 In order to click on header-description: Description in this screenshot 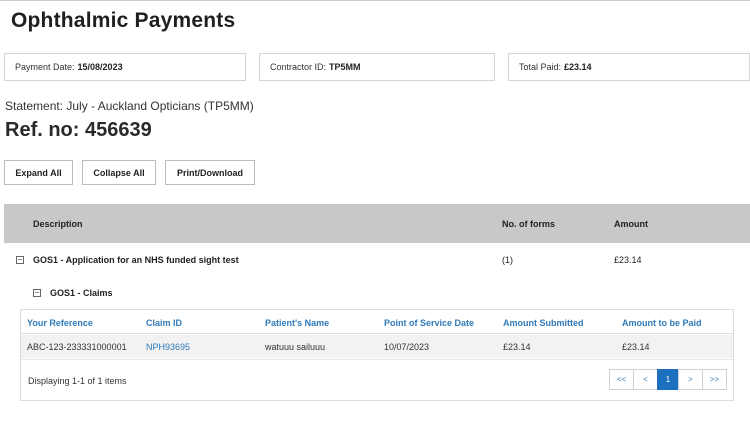, I will do `click(58, 224)`.